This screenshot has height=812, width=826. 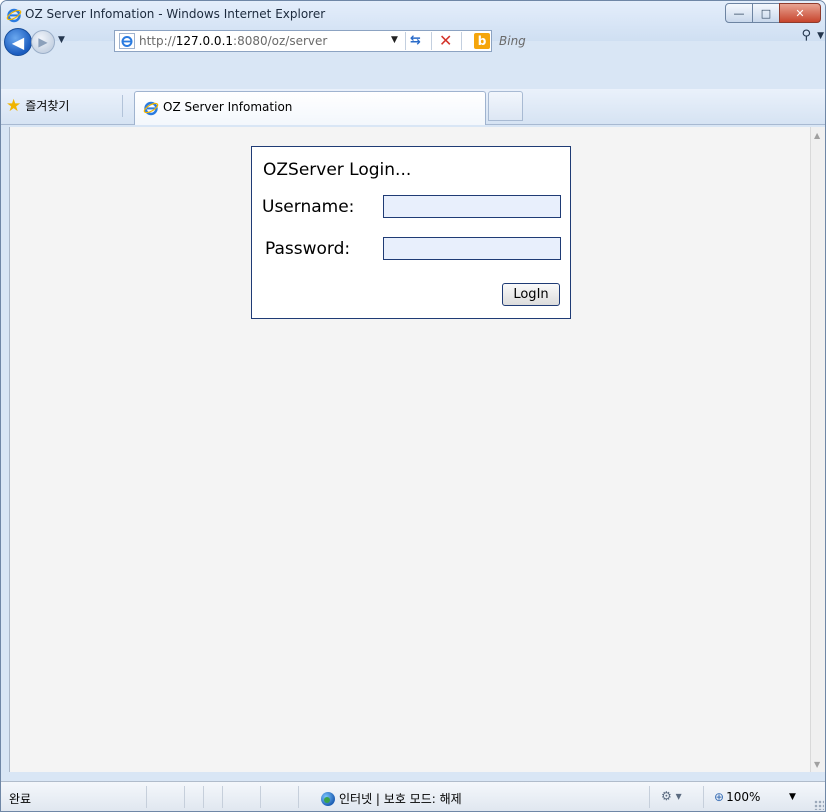 I want to click on new-tab-button, so click(x=505, y=106).